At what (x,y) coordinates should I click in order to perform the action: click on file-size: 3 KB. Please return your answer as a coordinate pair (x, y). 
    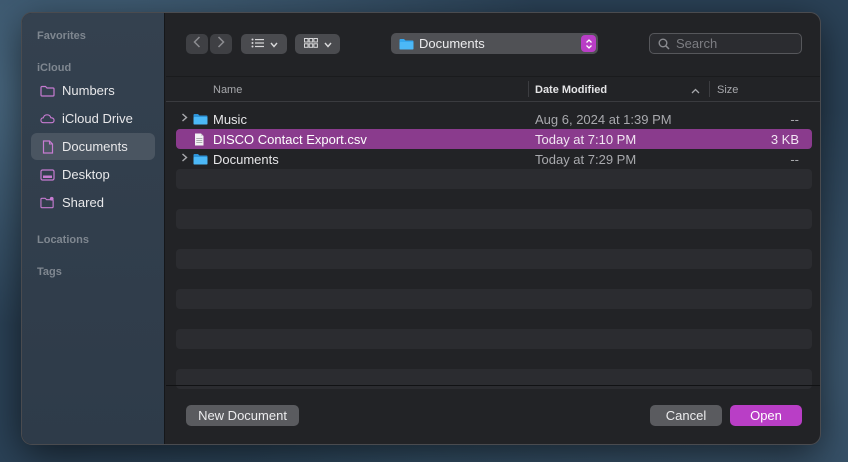
    Looking at the image, I should click on (784, 139).